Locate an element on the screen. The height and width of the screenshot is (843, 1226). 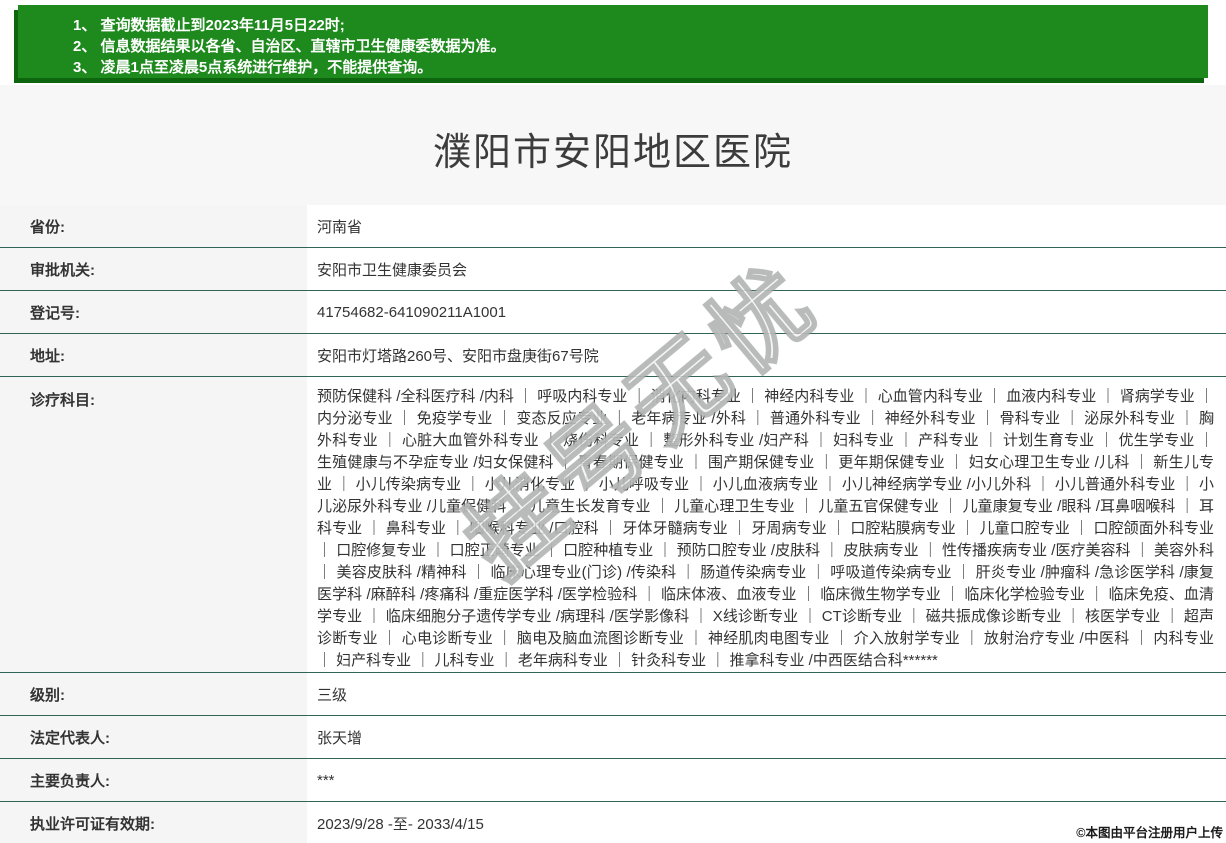
table-row: 登记号: 41754682-641090211A1001 is located at coordinates (613, 312).